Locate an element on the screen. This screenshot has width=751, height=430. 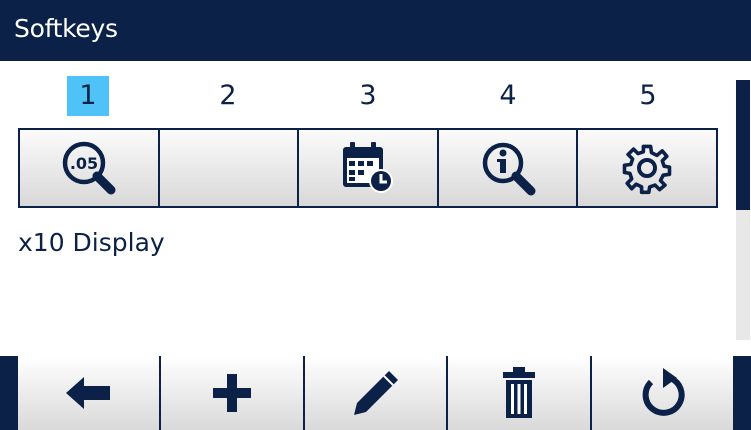
edit-button is located at coordinates (376, 393).